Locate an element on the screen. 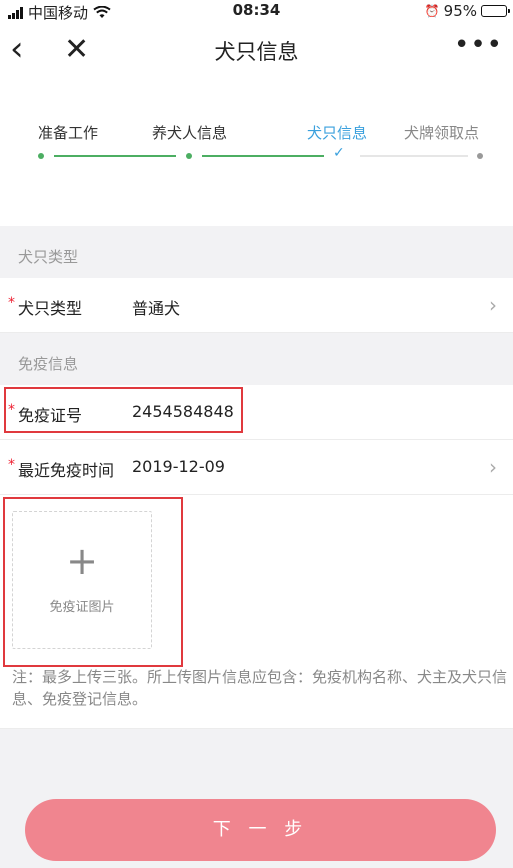 The image size is (513, 868). last-immunization-label: 最近免疫时间 is located at coordinates (66, 470).